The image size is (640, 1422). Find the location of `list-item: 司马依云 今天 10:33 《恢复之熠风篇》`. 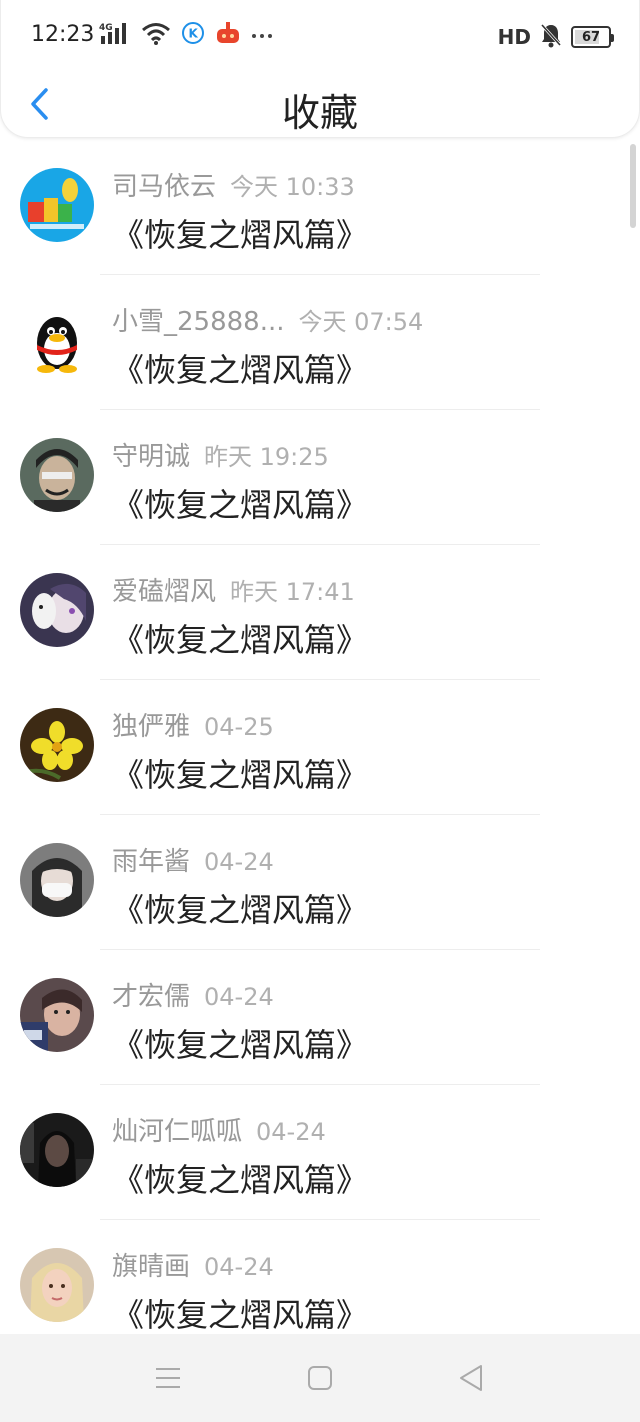

list-item: 司马依云 今天 10:33 《恢复之熠风篇》 is located at coordinates (320, 207).